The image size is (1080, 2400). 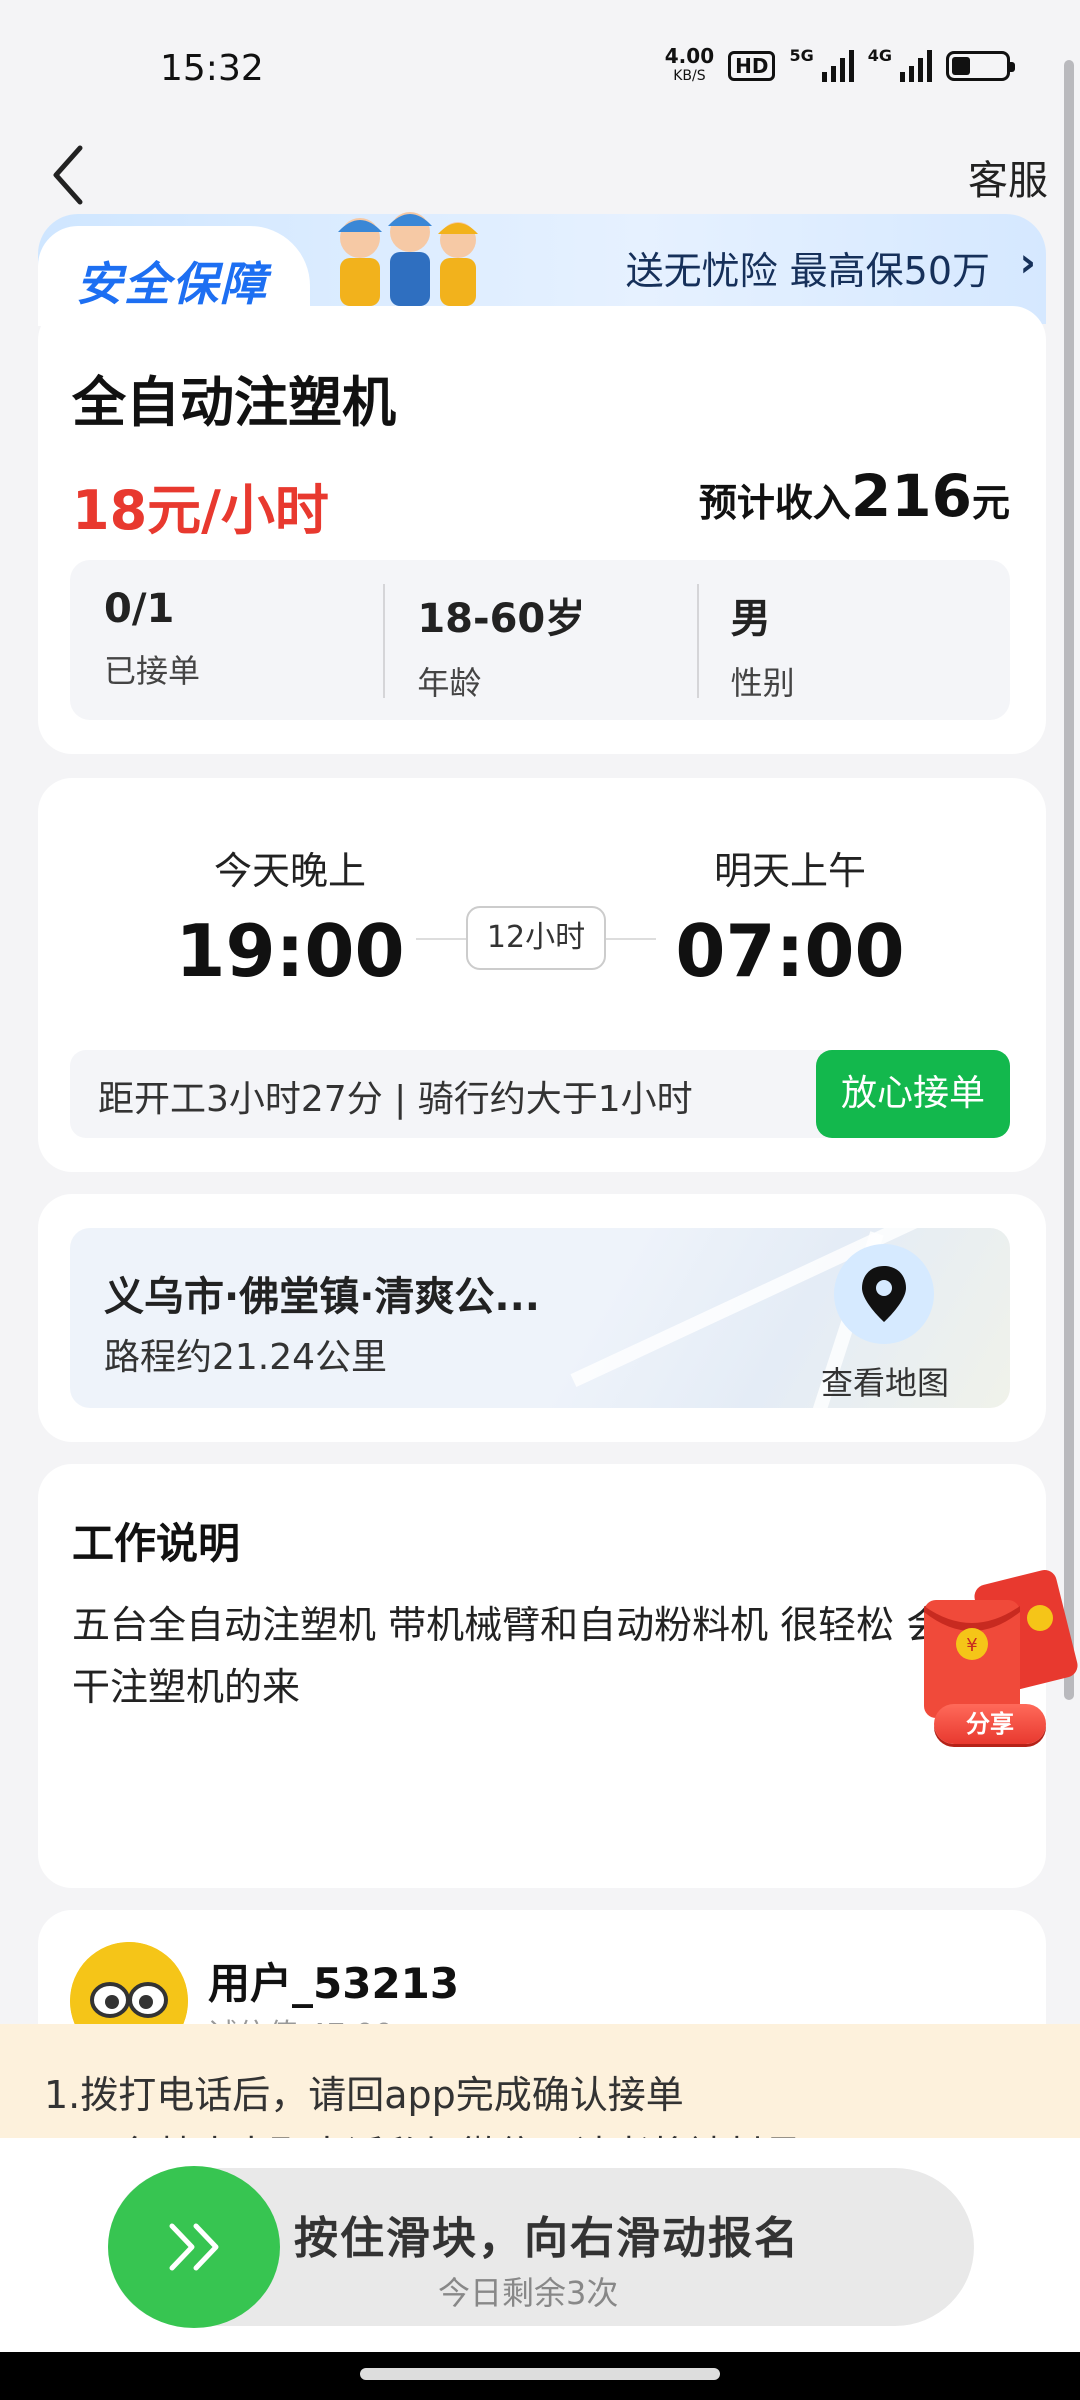 I want to click on safety-banner-title: 安全保障, so click(x=172, y=284).